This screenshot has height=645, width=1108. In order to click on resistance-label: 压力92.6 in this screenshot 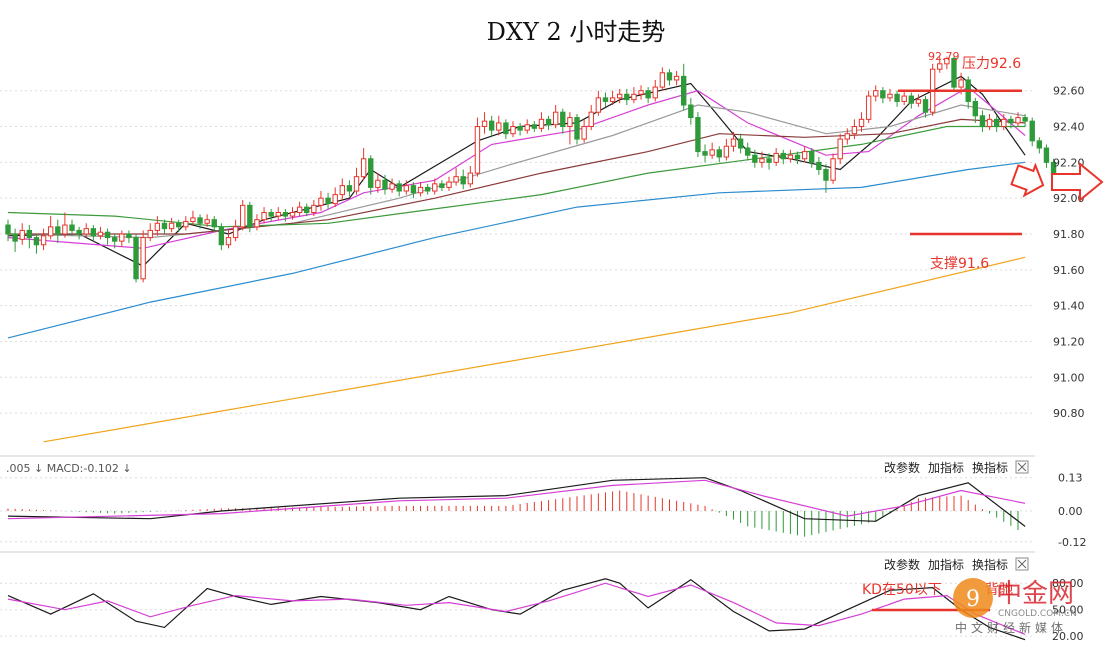, I will do `click(991, 64)`.